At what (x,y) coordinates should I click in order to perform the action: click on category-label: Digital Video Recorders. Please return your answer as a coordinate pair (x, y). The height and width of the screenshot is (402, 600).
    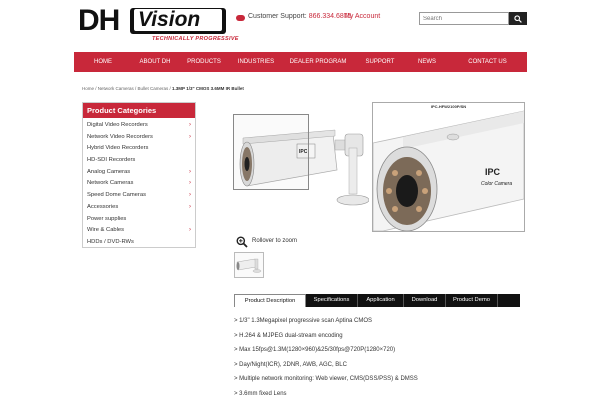
    Looking at the image, I should click on (117, 125).